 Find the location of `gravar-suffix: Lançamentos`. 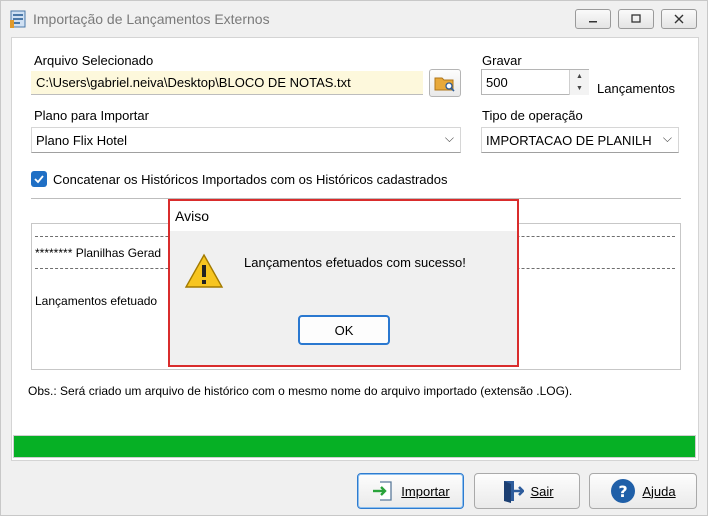

gravar-suffix: Lançamentos is located at coordinates (636, 88).